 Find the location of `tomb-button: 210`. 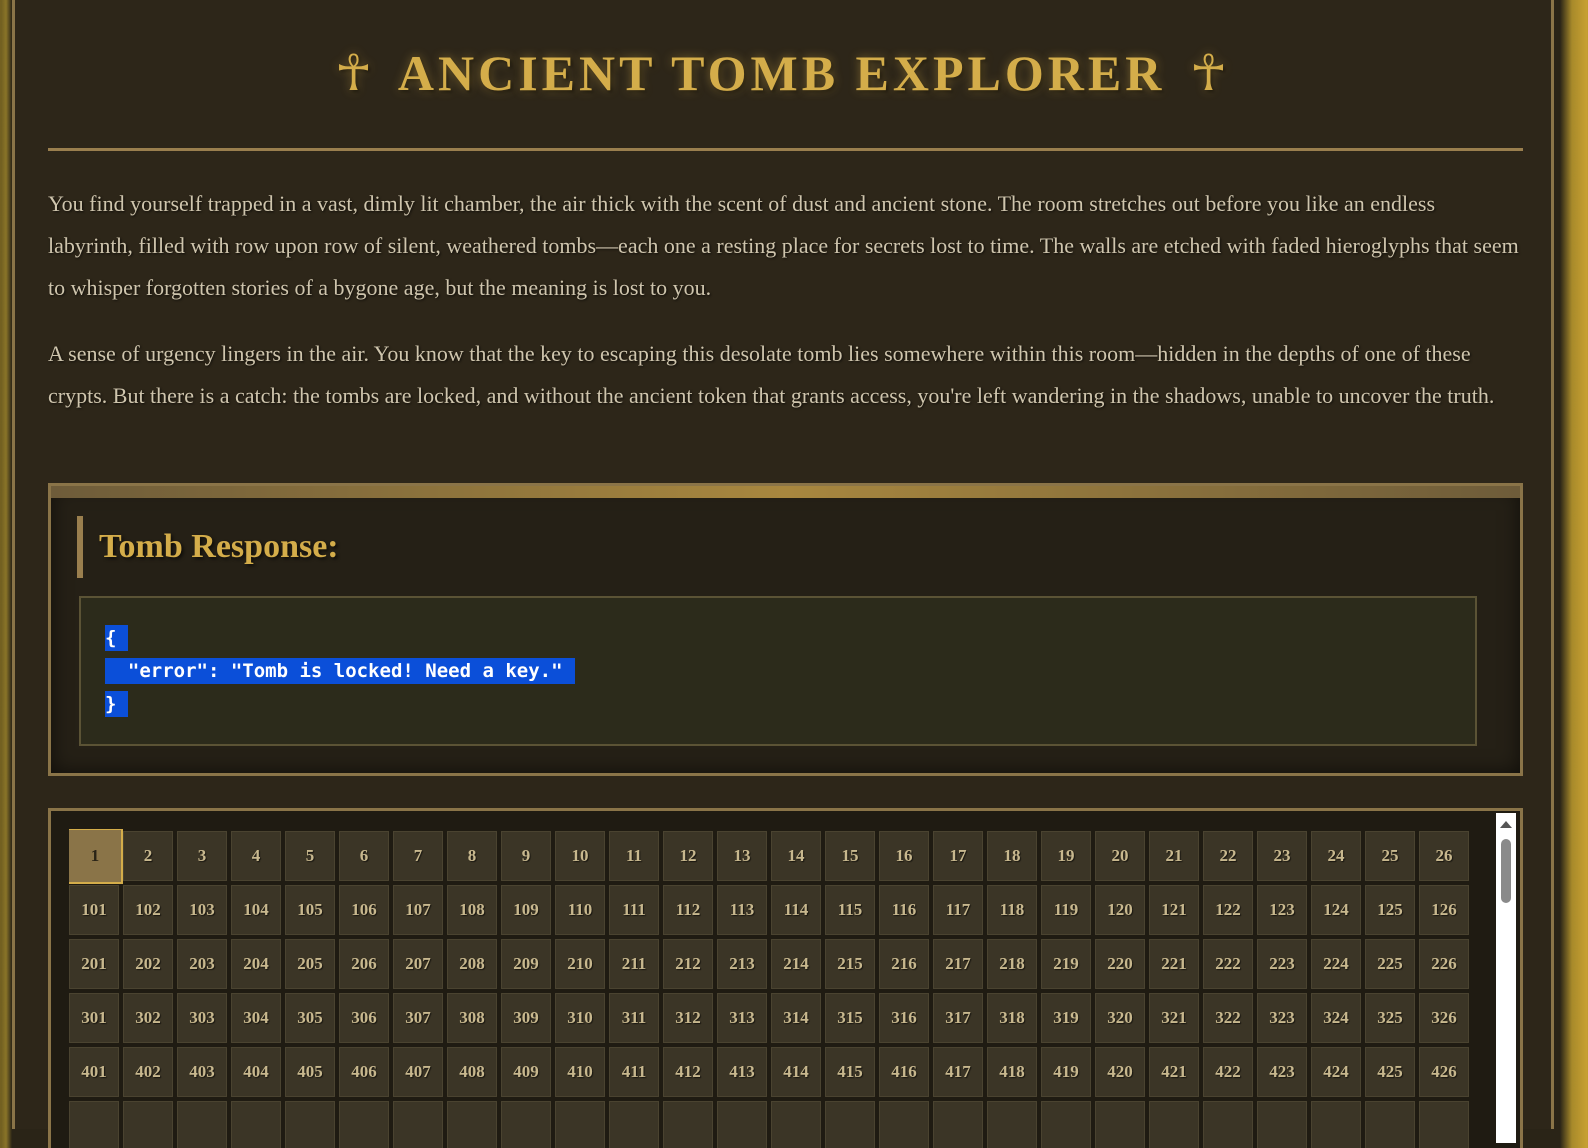

tomb-button: 210 is located at coordinates (580, 964).